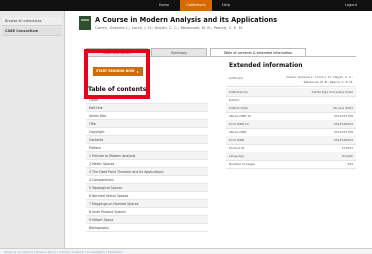  Describe the element at coordinates (147, 132) in the screenshot. I see `toc-item: Copyright` at that location.